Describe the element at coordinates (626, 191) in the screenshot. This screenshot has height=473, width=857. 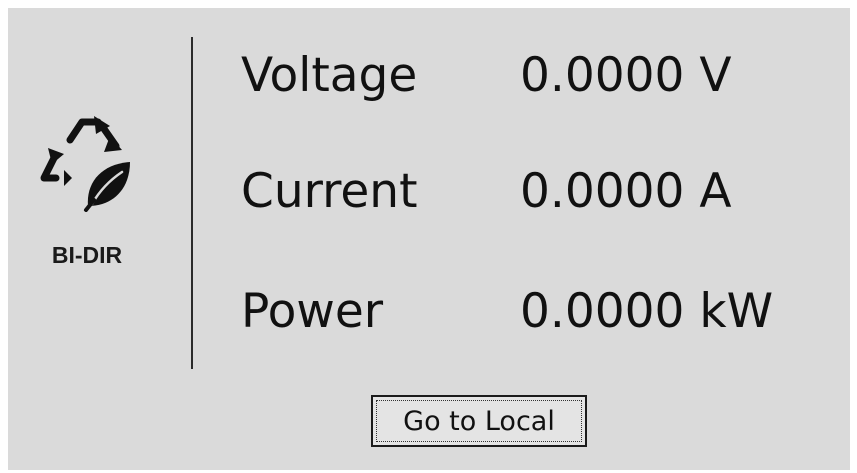
I see `current-value: 0.0000 A` at that location.